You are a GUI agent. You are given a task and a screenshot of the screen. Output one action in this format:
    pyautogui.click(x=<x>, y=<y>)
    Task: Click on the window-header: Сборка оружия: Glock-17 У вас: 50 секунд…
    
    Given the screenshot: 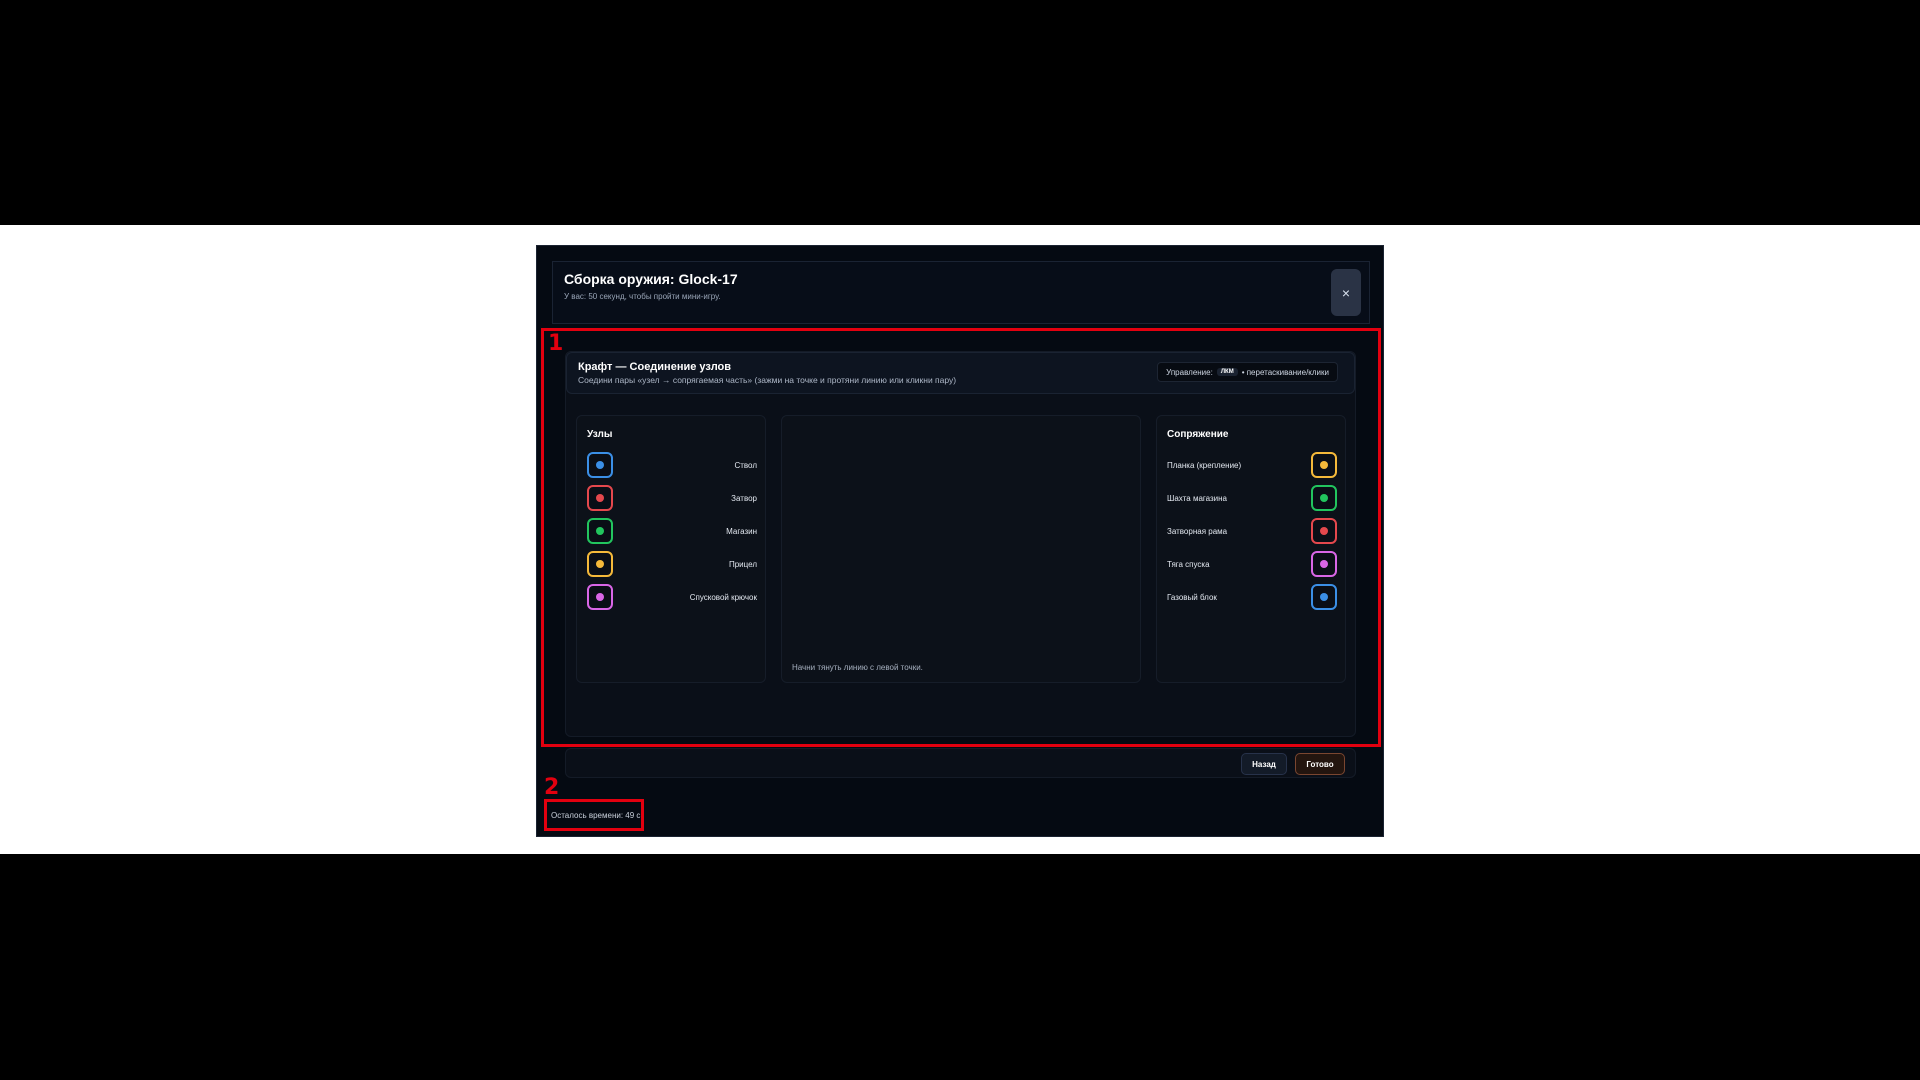 What is the action you would take?
    pyautogui.click(x=961, y=292)
    